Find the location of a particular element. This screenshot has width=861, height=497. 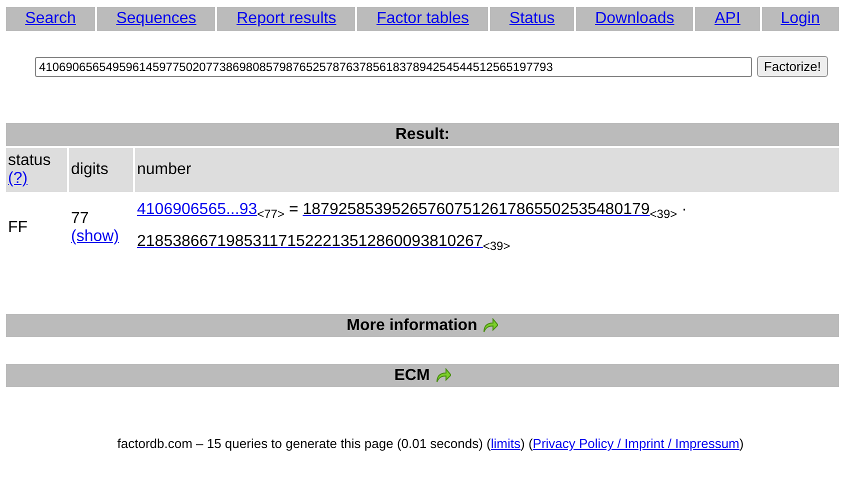

help-link: (?) is located at coordinates (18, 178).